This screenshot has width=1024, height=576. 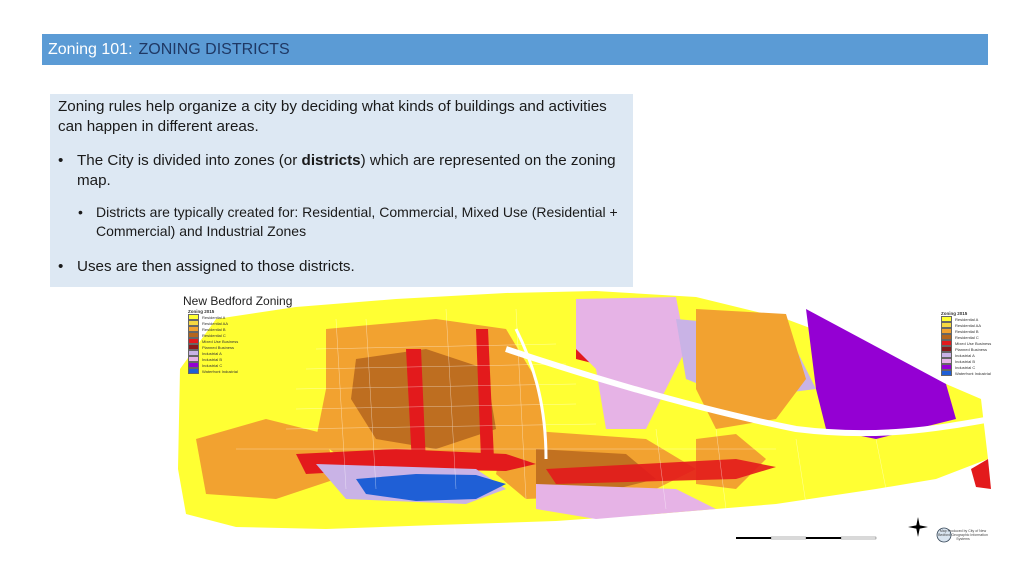 What do you see at coordinates (918, 527) in the screenshot?
I see `north-arrow-icon` at bounding box center [918, 527].